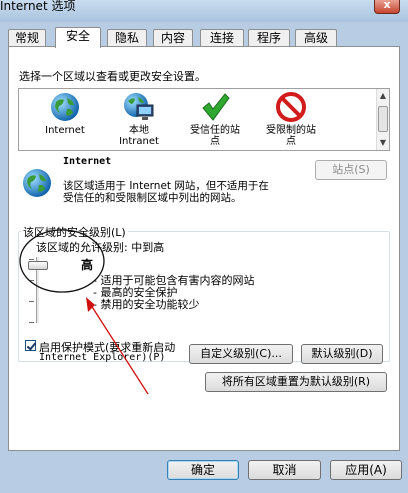 The width and height of the screenshot is (408, 493). What do you see at coordinates (204, 11) in the screenshot?
I see `title-bar: Internet 选项 x` at bounding box center [204, 11].